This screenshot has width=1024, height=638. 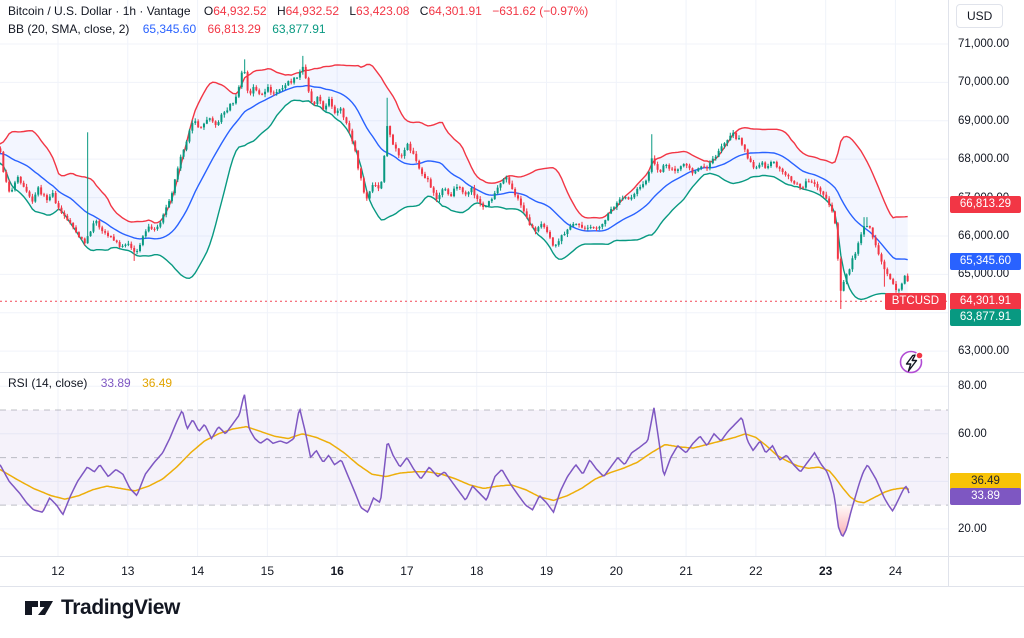 I want to click on bb-upper-axis-label: 66,813.29, so click(x=985, y=205).